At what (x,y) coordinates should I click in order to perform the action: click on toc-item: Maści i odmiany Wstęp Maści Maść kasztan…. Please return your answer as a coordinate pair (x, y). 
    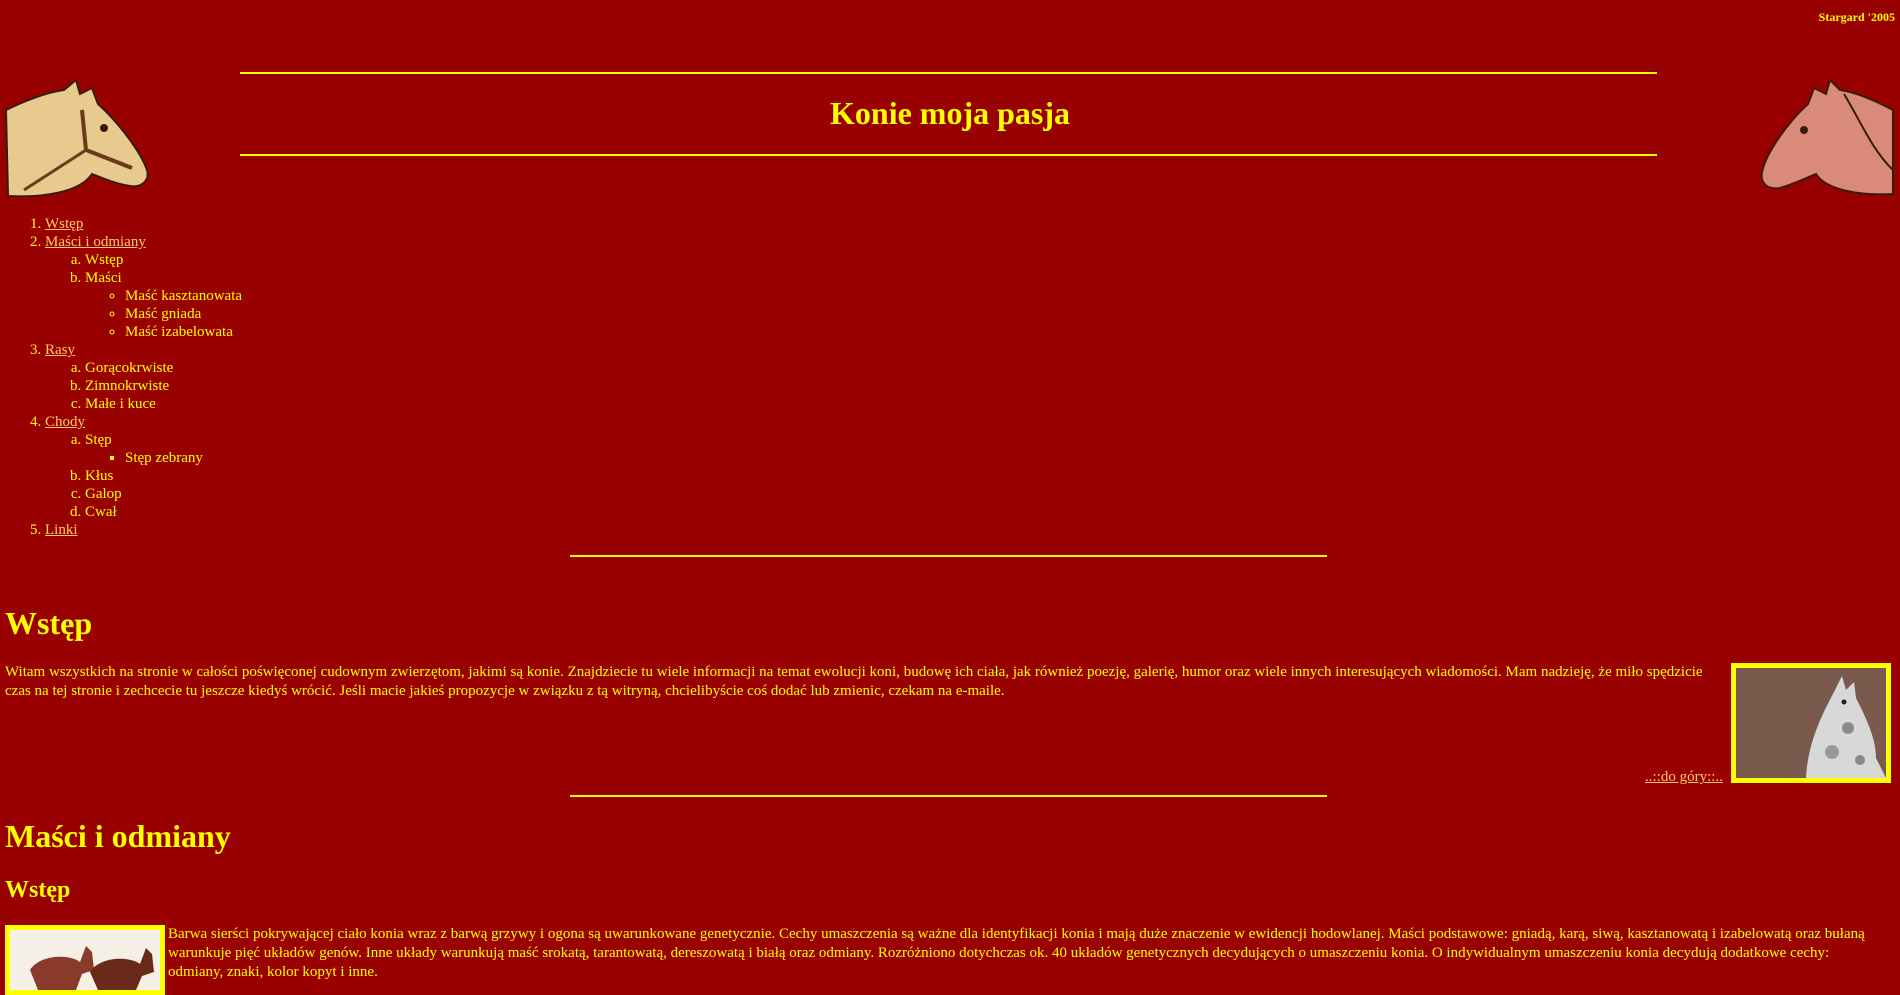
    Looking at the image, I should click on (143, 287).